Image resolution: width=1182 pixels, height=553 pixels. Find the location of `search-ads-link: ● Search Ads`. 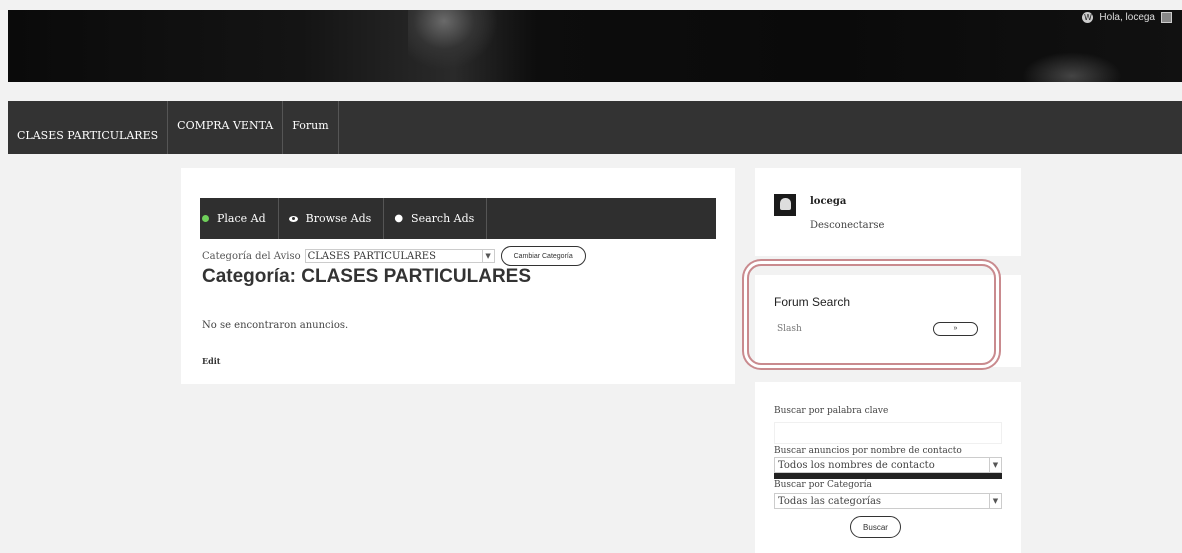

search-ads-link: ● Search Ads is located at coordinates (441, 218).